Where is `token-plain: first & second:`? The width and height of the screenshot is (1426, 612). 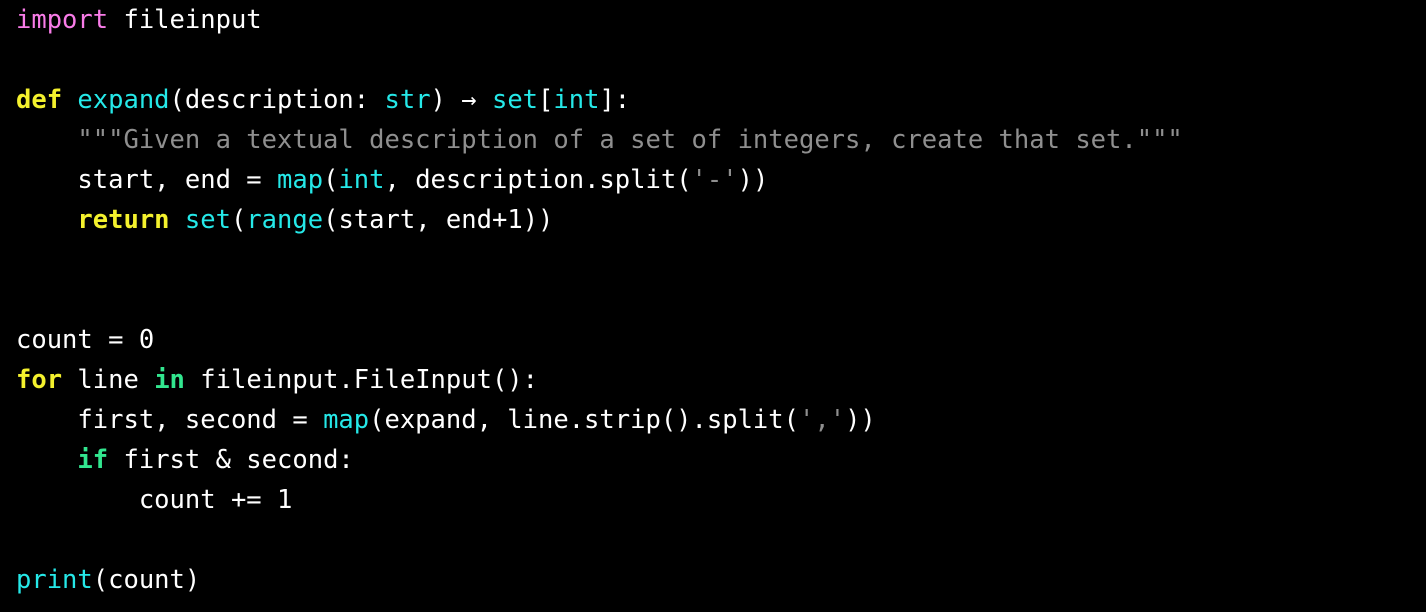
token-plain: first & second: is located at coordinates (231, 460).